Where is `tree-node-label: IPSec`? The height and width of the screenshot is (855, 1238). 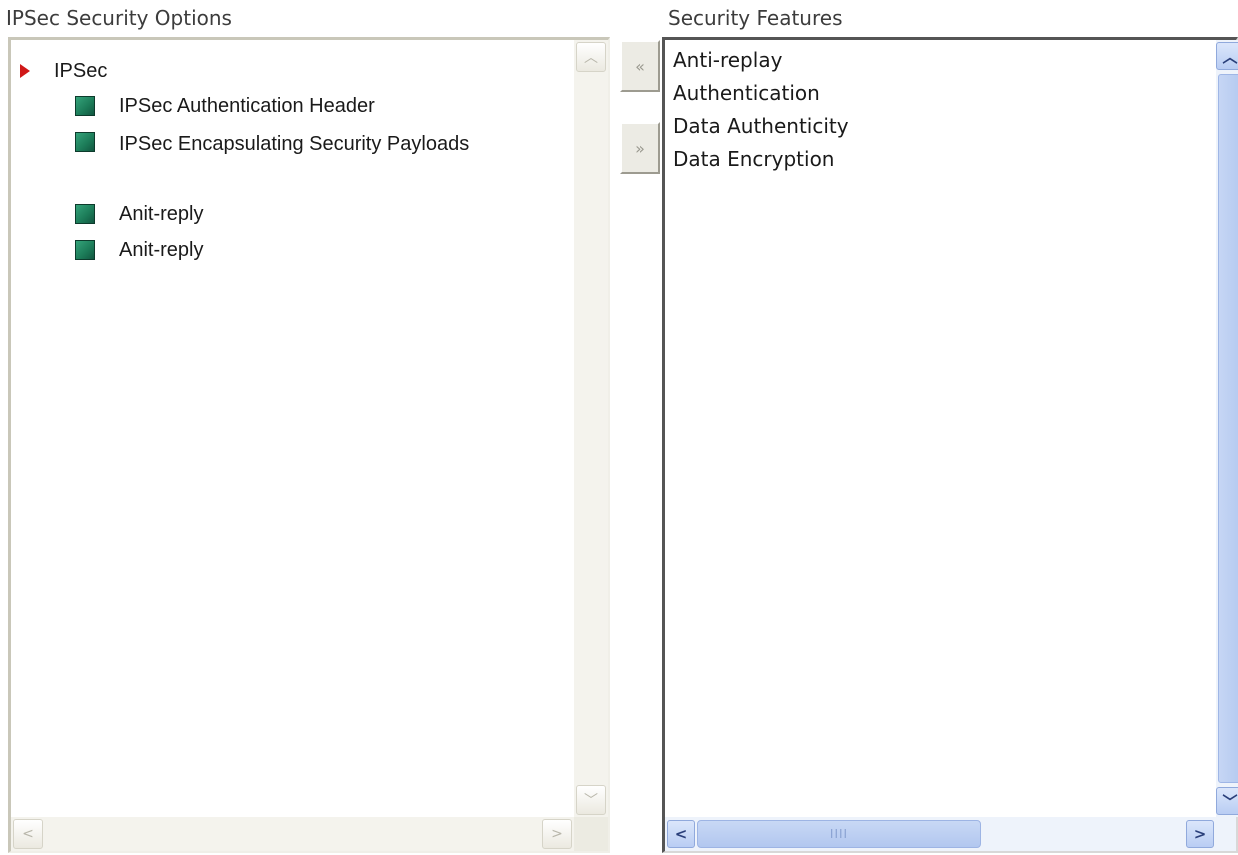 tree-node-label: IPSec is located at coordinates (81, 70).